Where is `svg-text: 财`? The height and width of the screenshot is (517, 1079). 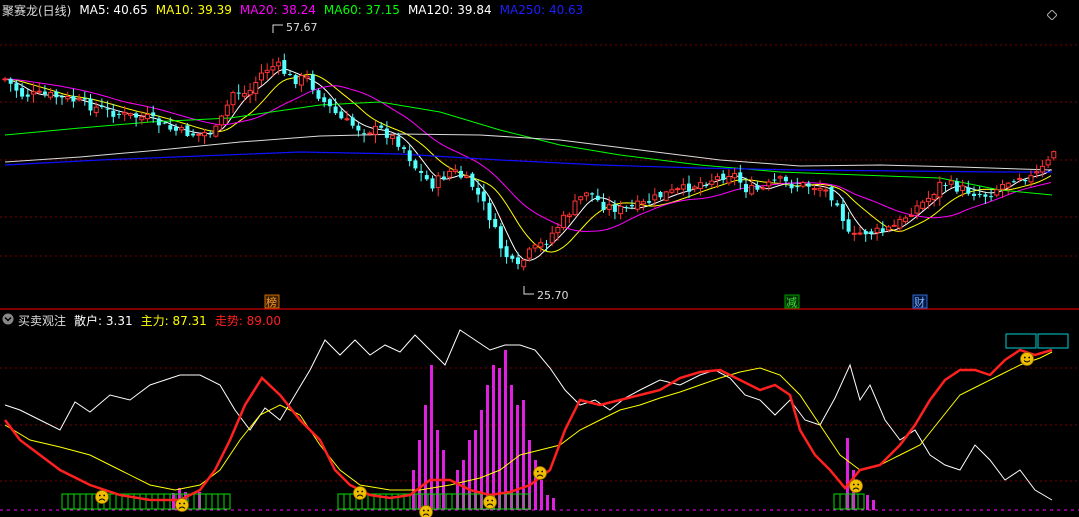
svg-text: 财 is located at coordinates (919, 302).